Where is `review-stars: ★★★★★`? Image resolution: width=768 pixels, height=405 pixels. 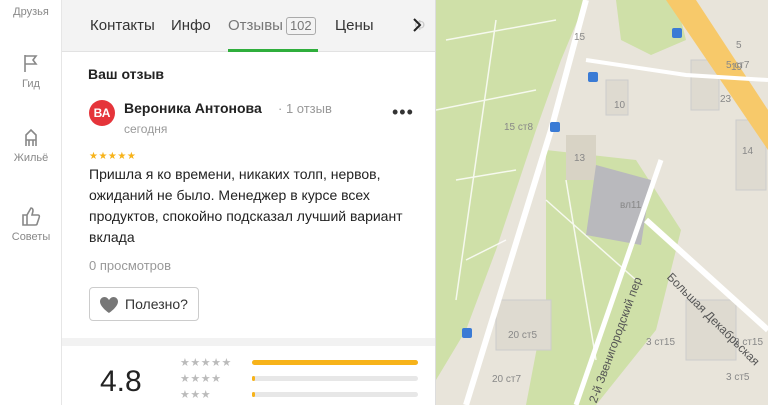 review-stars: ★★★★★ is located at coordinates (113, 156).